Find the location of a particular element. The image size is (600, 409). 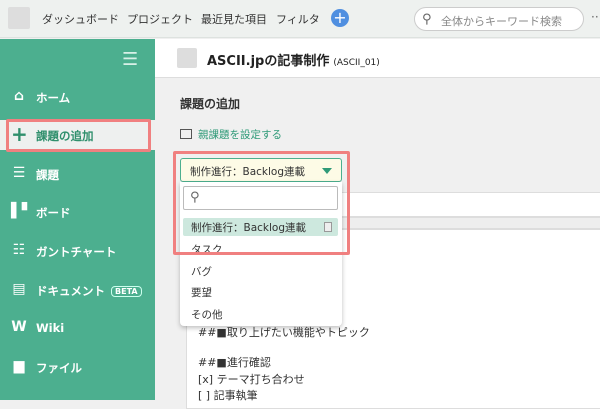

description-line: [x] テーマ打ち合わせ is located at coordinates (251, 379).